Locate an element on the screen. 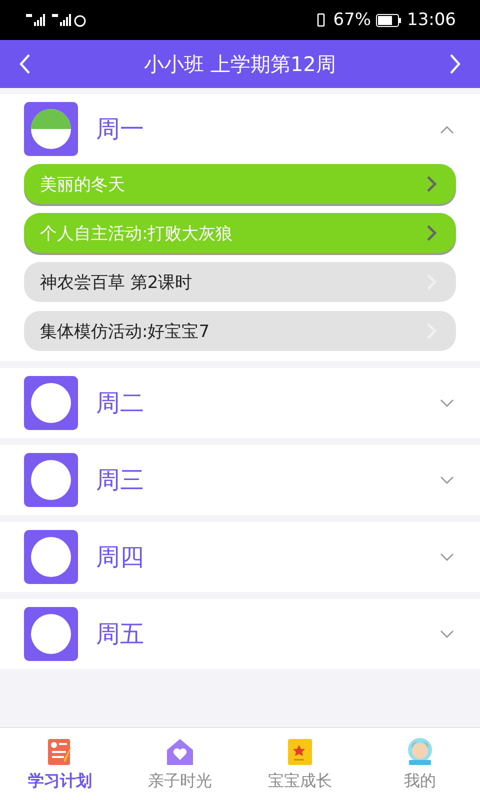 This screenshot has height=800, width=480. day-row: 周四 is located at coordinates (240, 557).